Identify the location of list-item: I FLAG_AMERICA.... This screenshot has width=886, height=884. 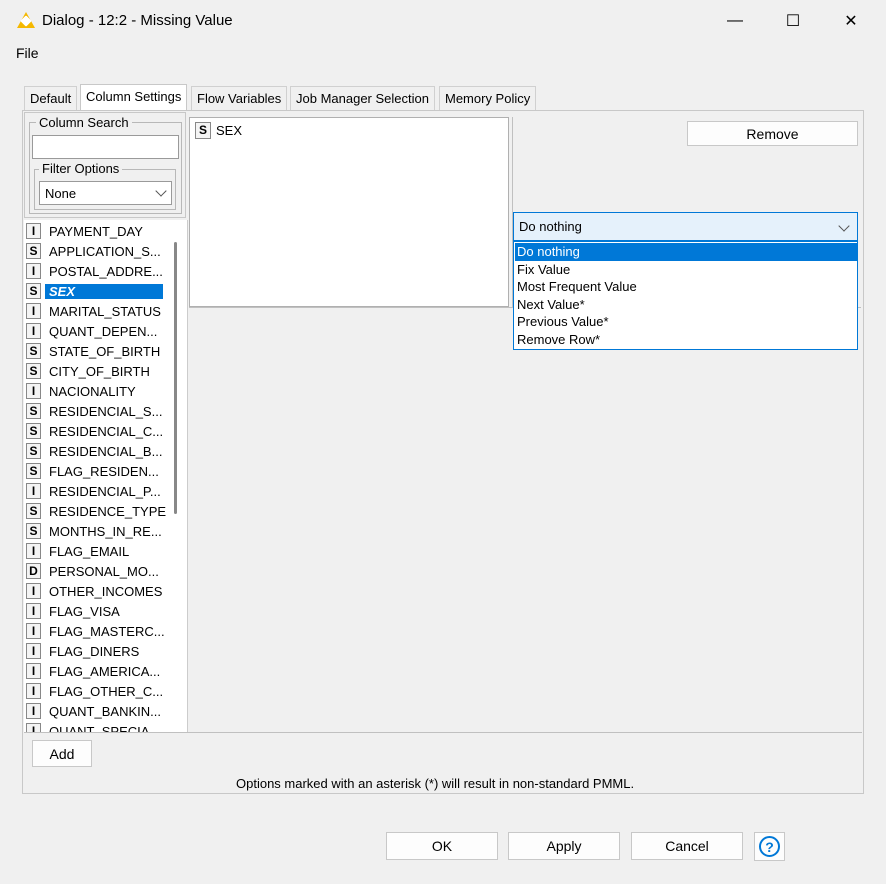
(95, 671).